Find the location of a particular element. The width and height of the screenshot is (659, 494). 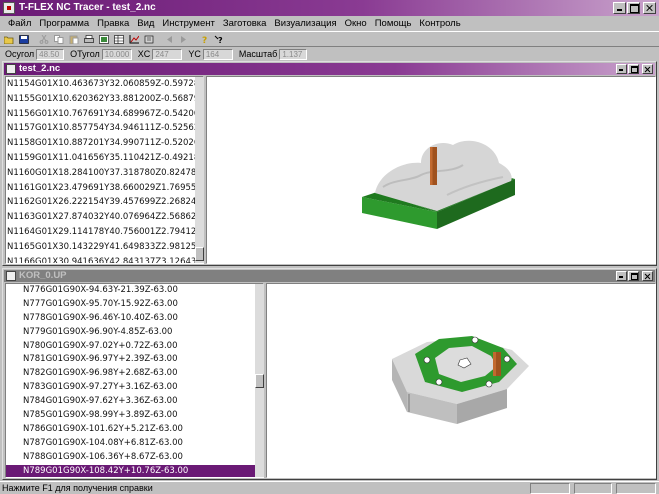

menu-help: Помощь is located at coordinates (393, 23).